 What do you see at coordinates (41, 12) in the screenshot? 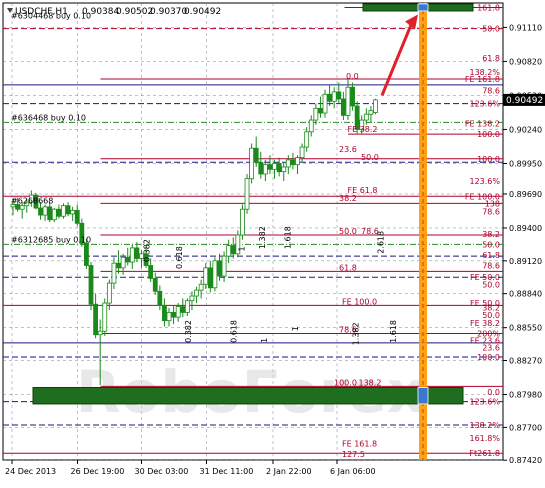
I see `symbol-label: USDCHF,H1` at bounding box center [41, 12].